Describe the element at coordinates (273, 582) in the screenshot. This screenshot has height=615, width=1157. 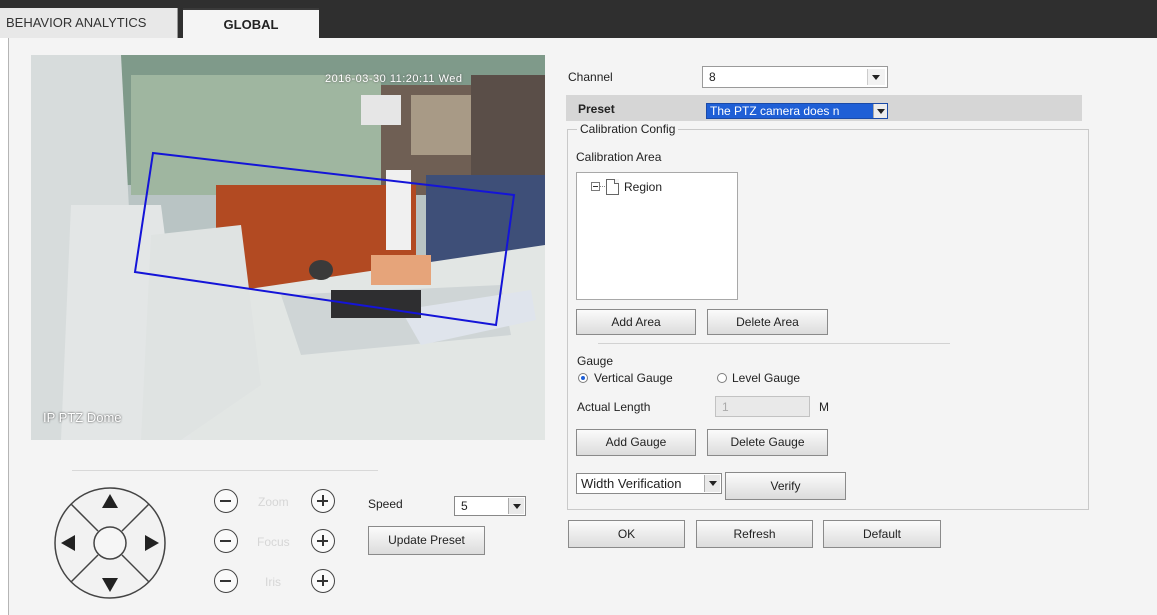
I see `iris-label: Iris` at that location.